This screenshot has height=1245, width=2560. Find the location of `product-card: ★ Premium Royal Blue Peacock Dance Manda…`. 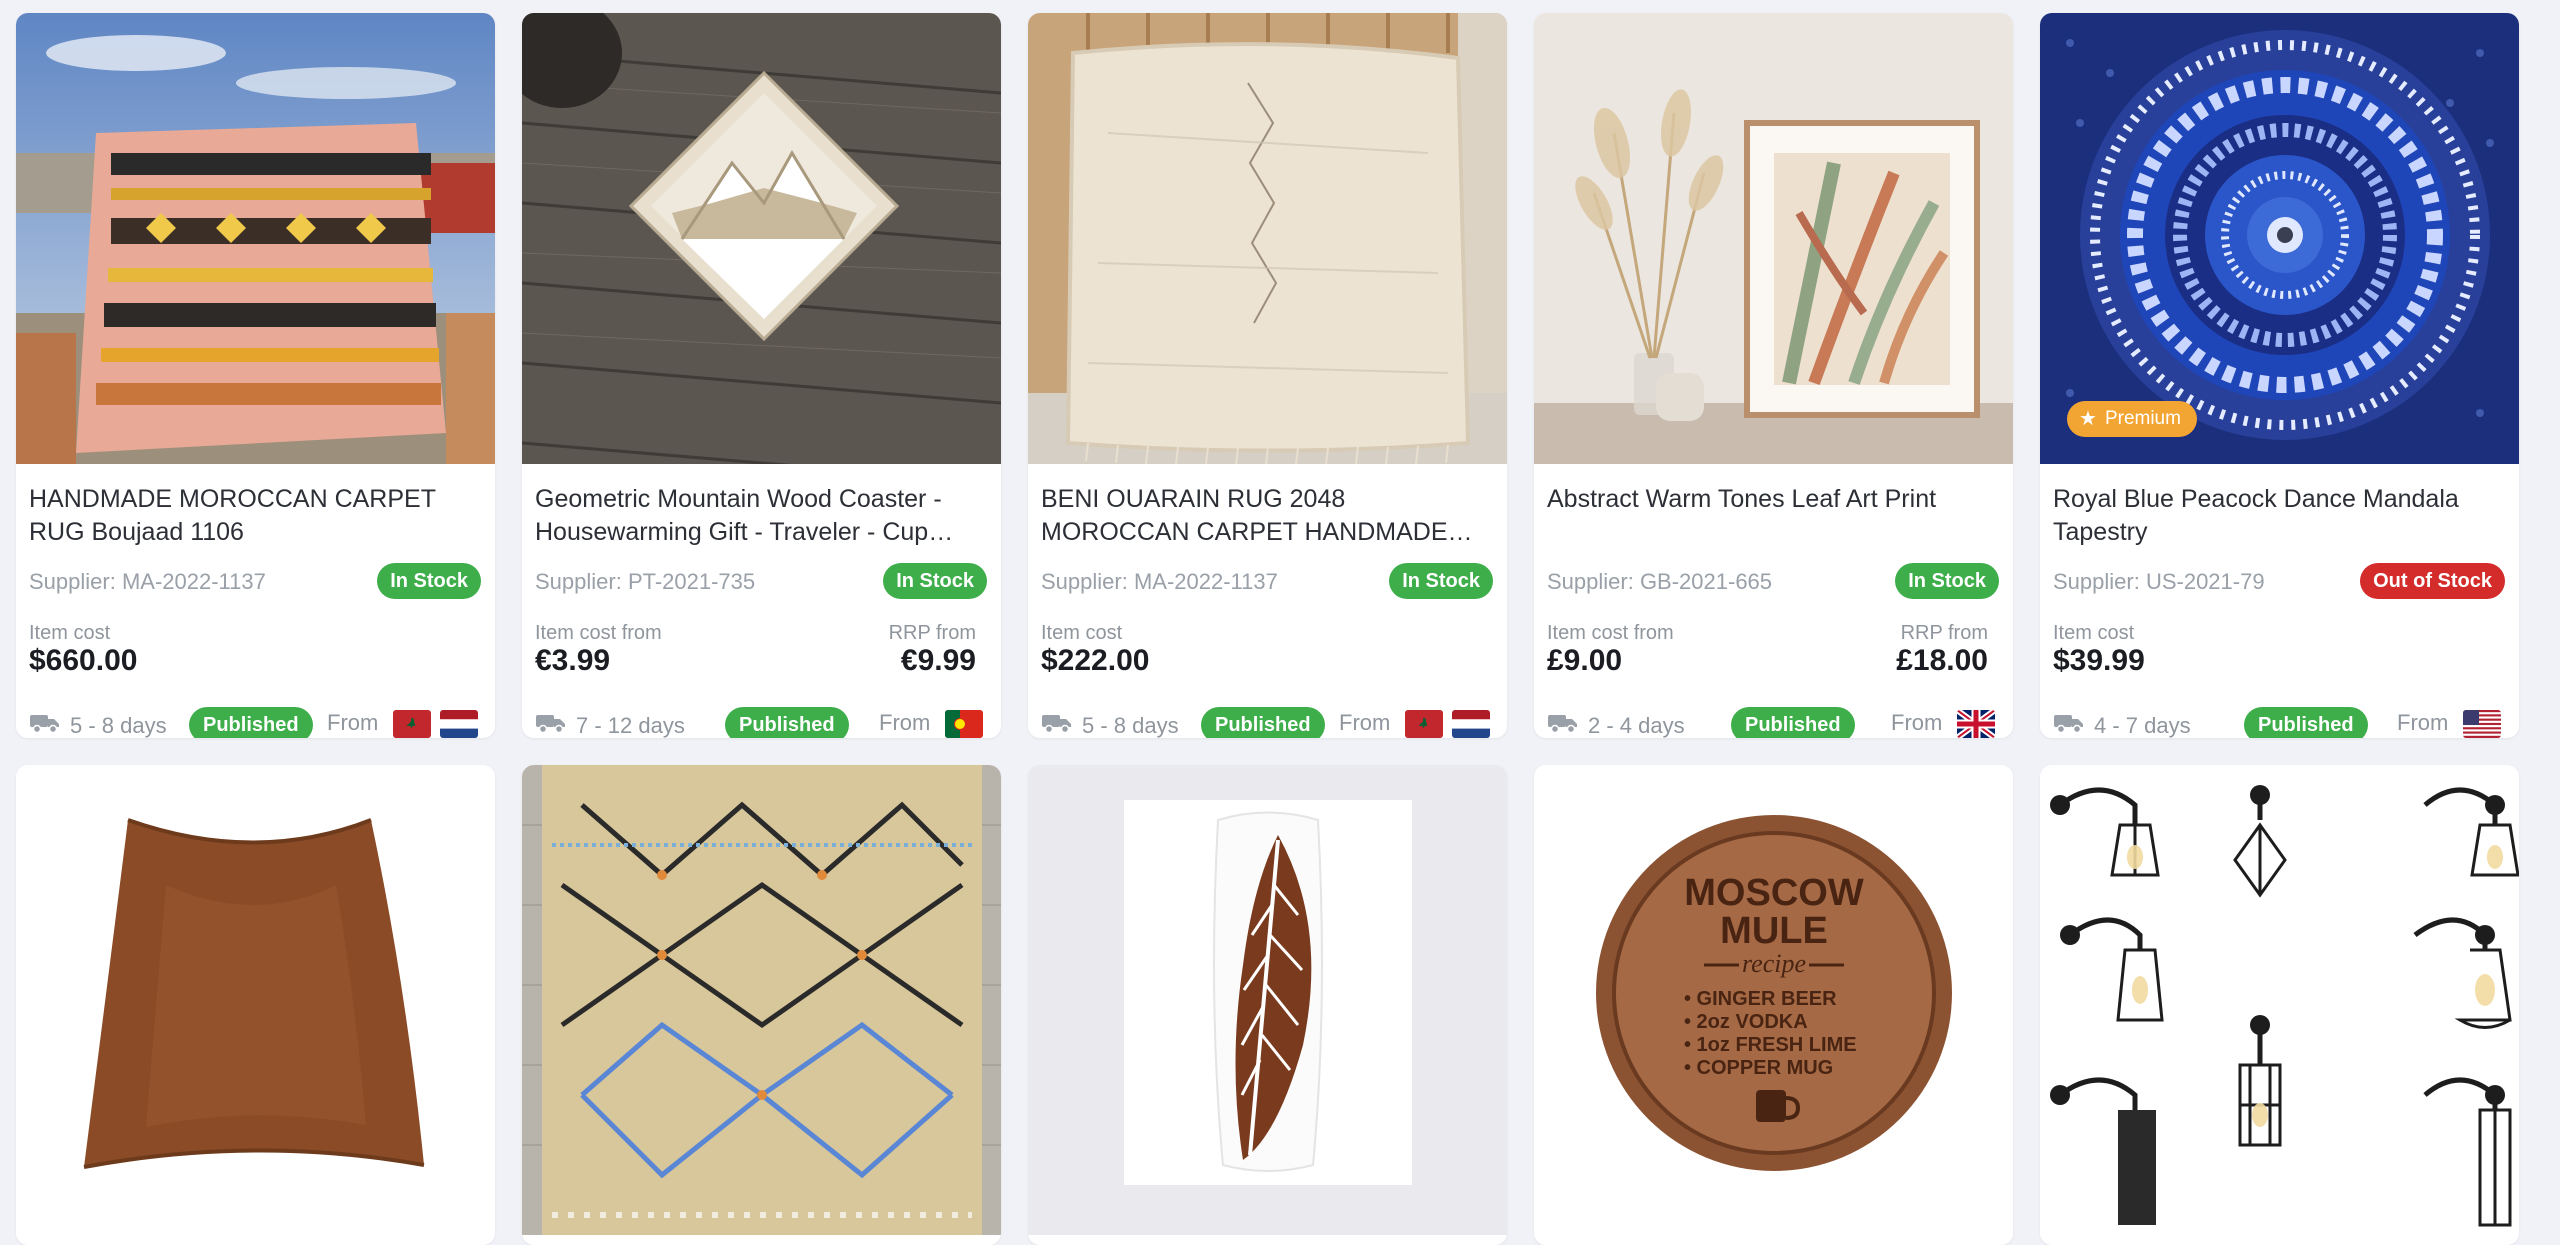

product-card: ★ Premium Royal Blue Peacock Dance Manda… is located at coordinates (2279, 375).